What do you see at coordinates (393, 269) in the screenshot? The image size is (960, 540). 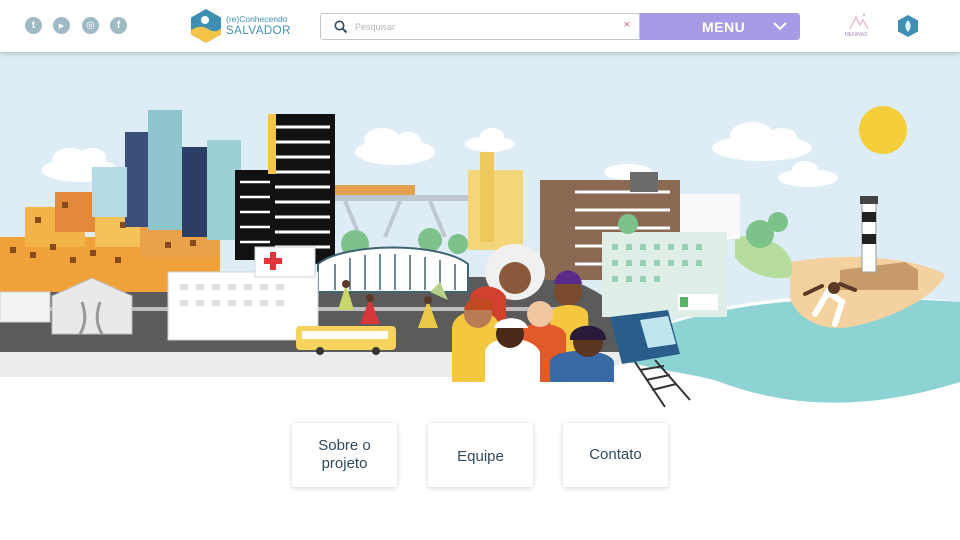 I see `arena-building` at bounding box center [393, 269].